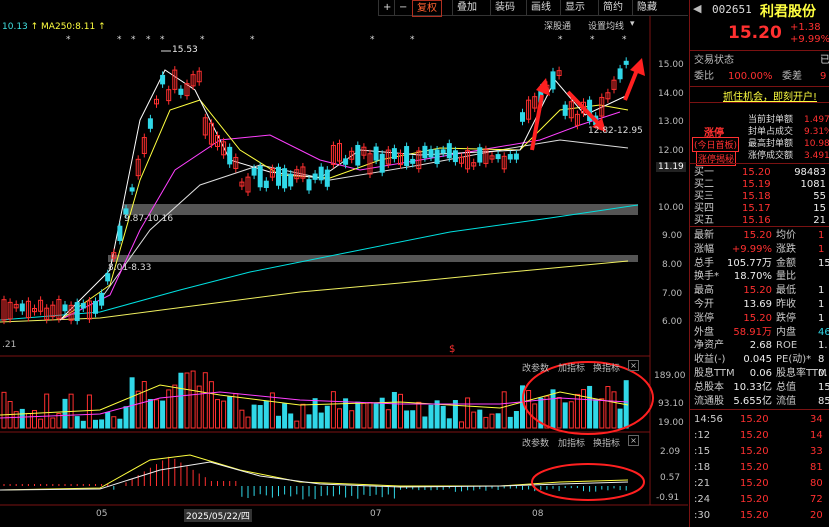 Image resolution: width=829 pixels, height=527 pixels. What do you see at coordinates (702, 515) in the screenshot?
I see `tick-time: :30` at bounding box center [702, 515].